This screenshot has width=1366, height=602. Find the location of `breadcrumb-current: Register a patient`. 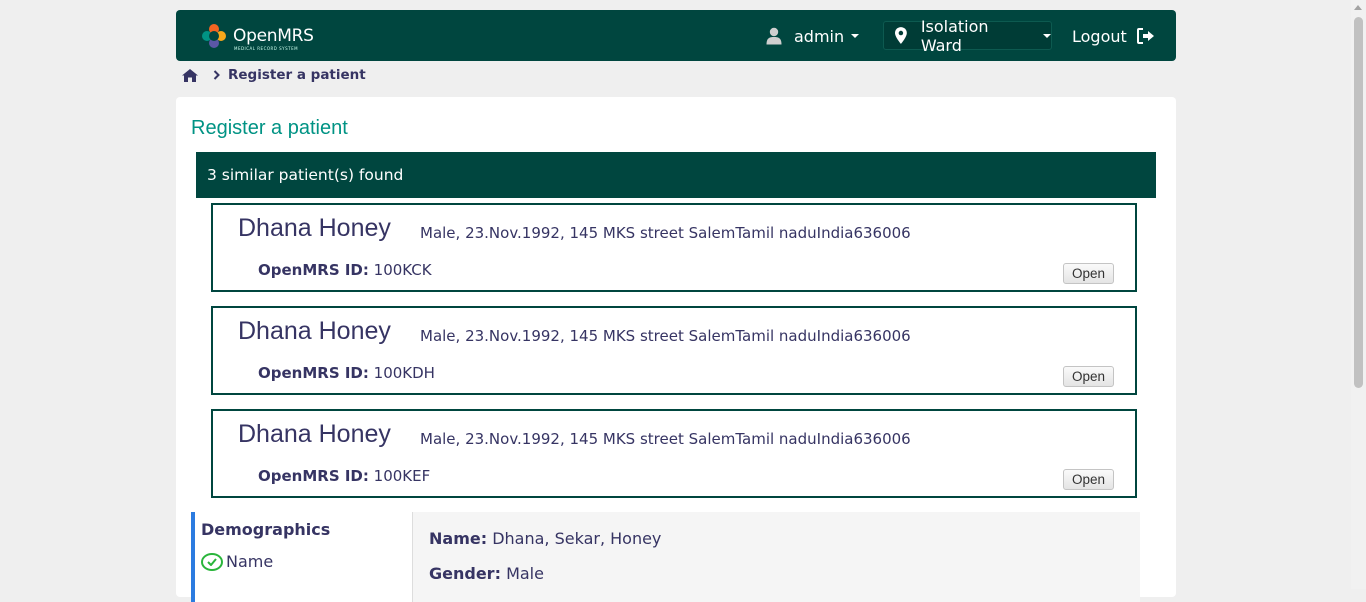

breadcrumb-current: Register a patient is located at coordinates (297, 75).